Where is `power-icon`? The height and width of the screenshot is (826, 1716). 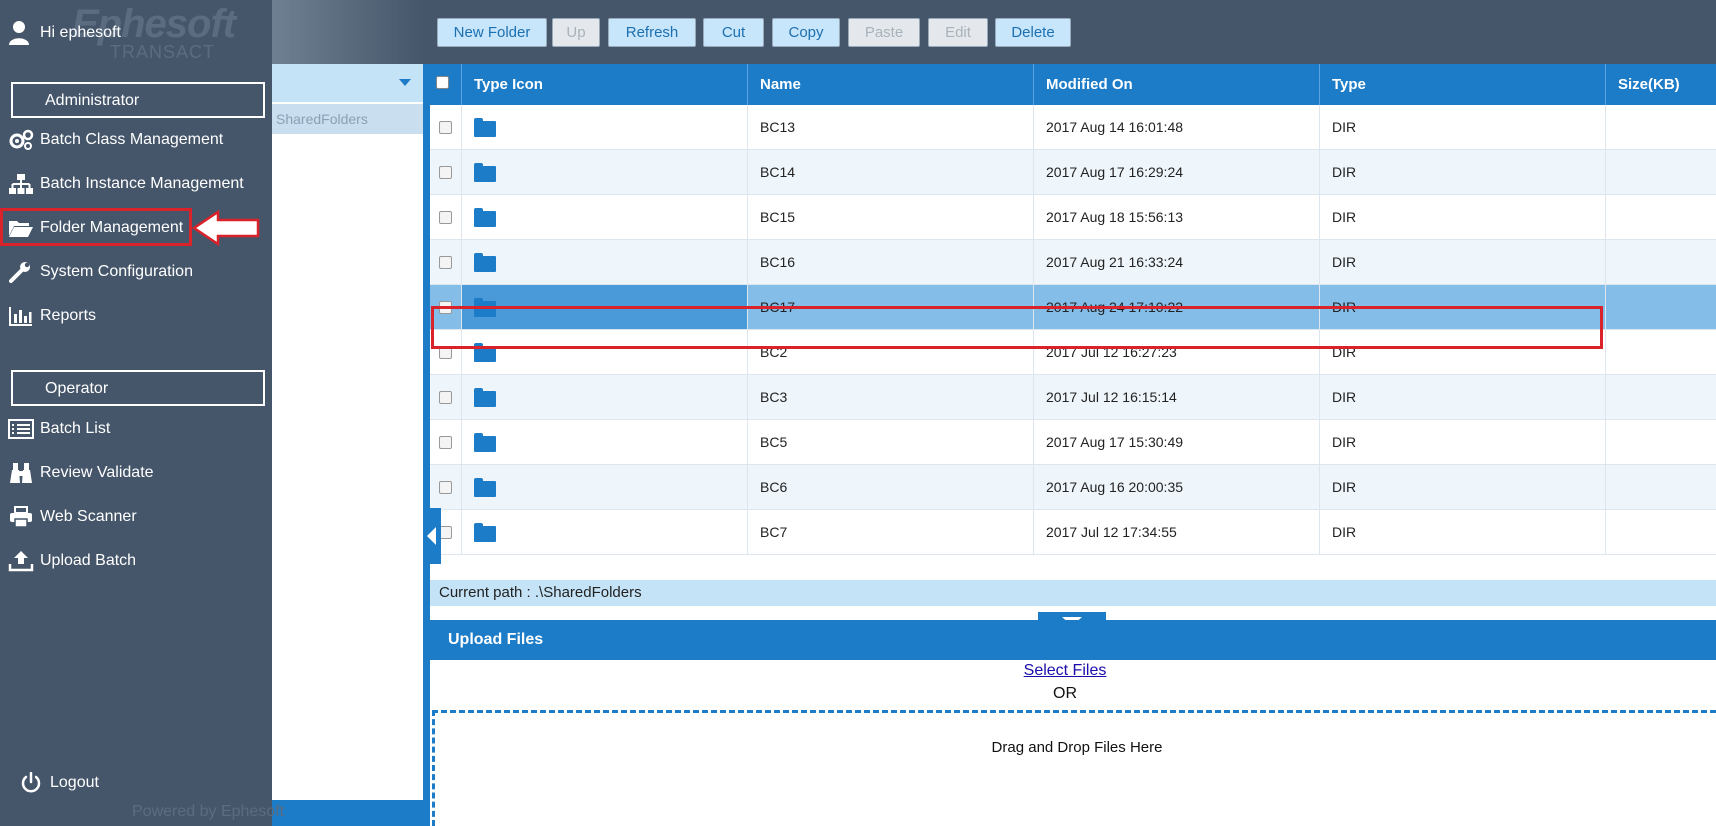 power-icon is located at coordinates (31, 782).